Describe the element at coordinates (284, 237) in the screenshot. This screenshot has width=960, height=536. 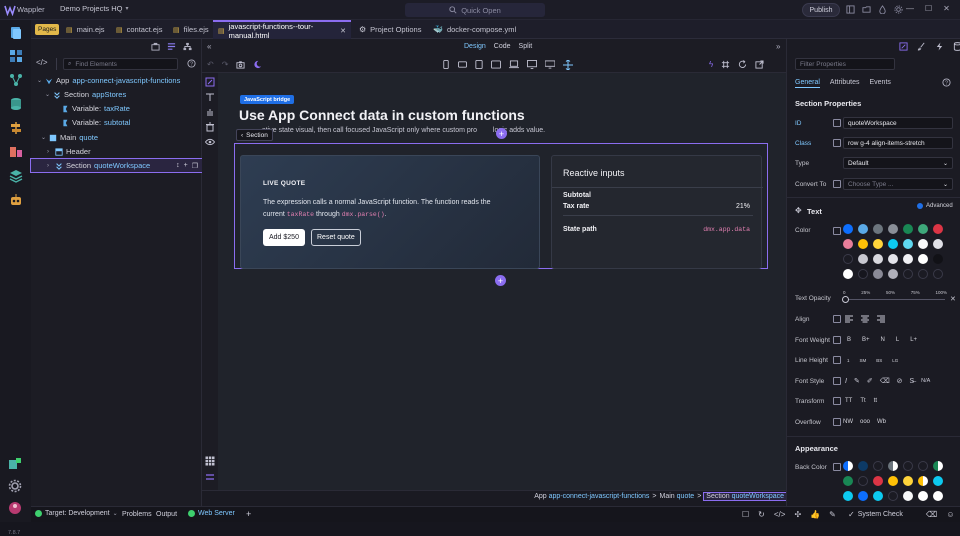
I see `add-250-button: Add $250` at that location.